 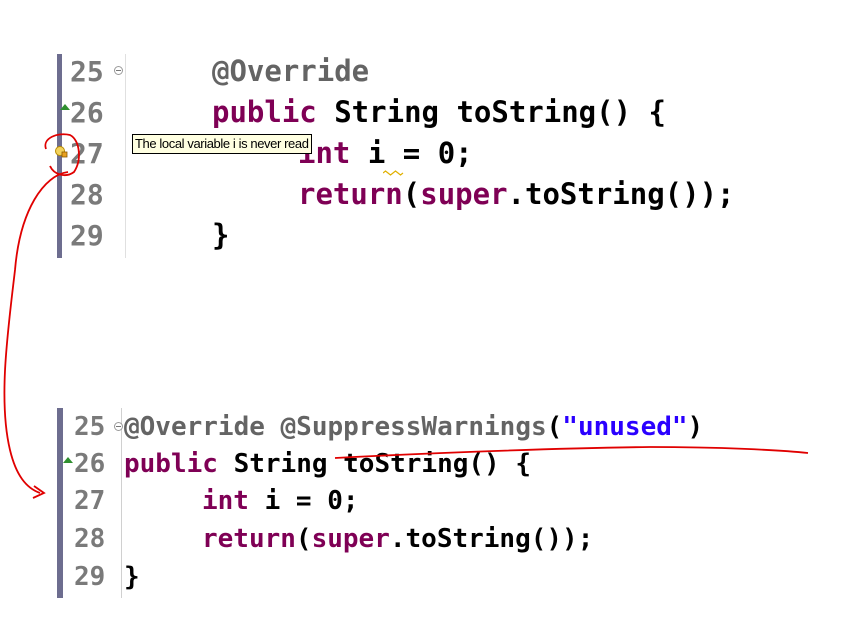 I want to click on code-token: int, so click(x=225, y=501).